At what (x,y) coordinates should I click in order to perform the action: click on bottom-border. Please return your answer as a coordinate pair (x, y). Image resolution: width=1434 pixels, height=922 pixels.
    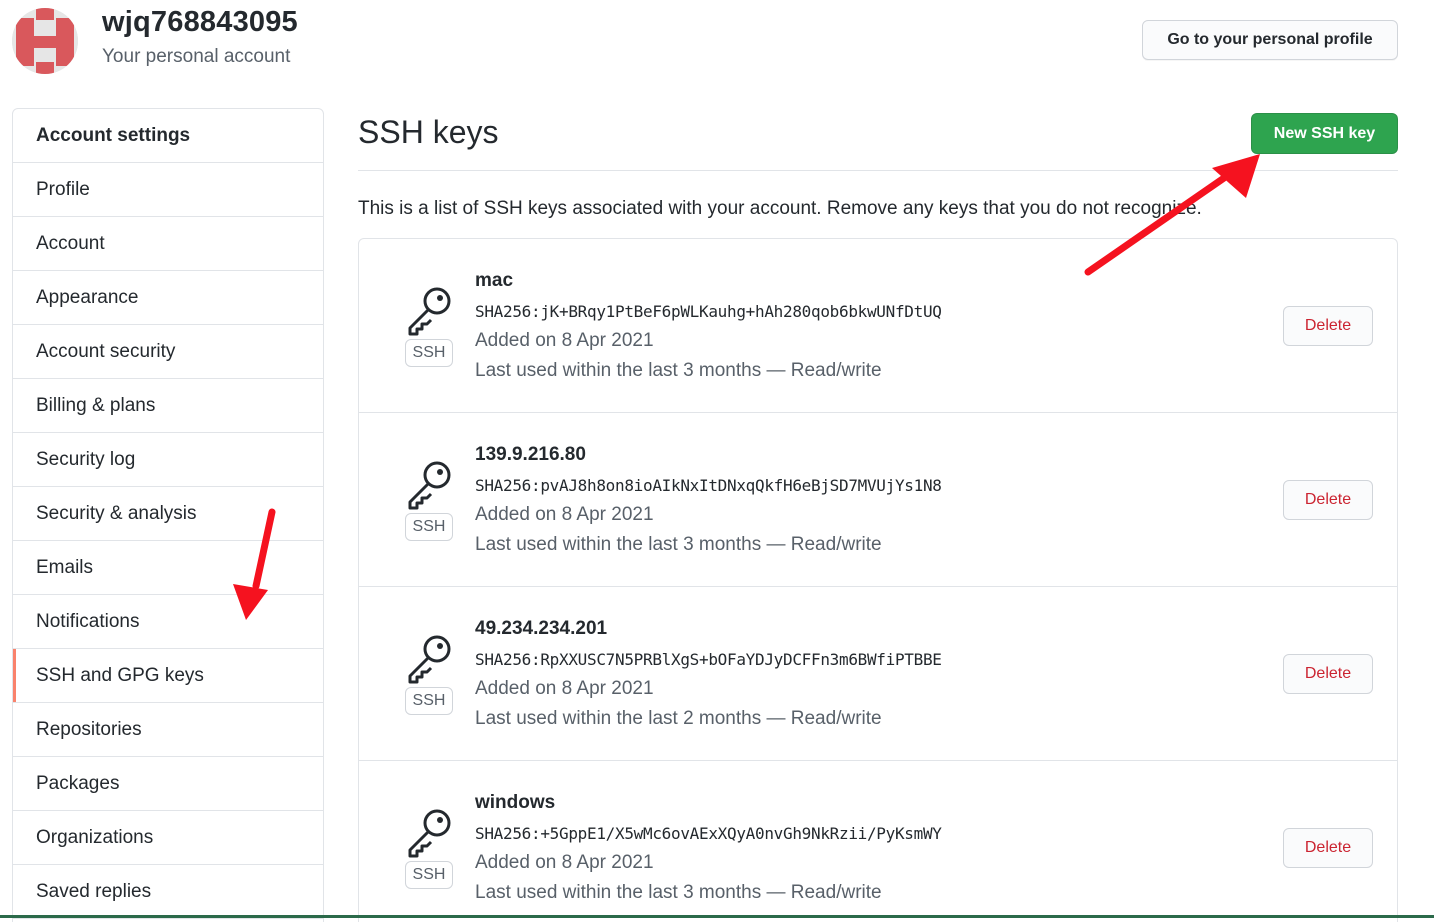
    Looking at the image, I should click on (717, 916).